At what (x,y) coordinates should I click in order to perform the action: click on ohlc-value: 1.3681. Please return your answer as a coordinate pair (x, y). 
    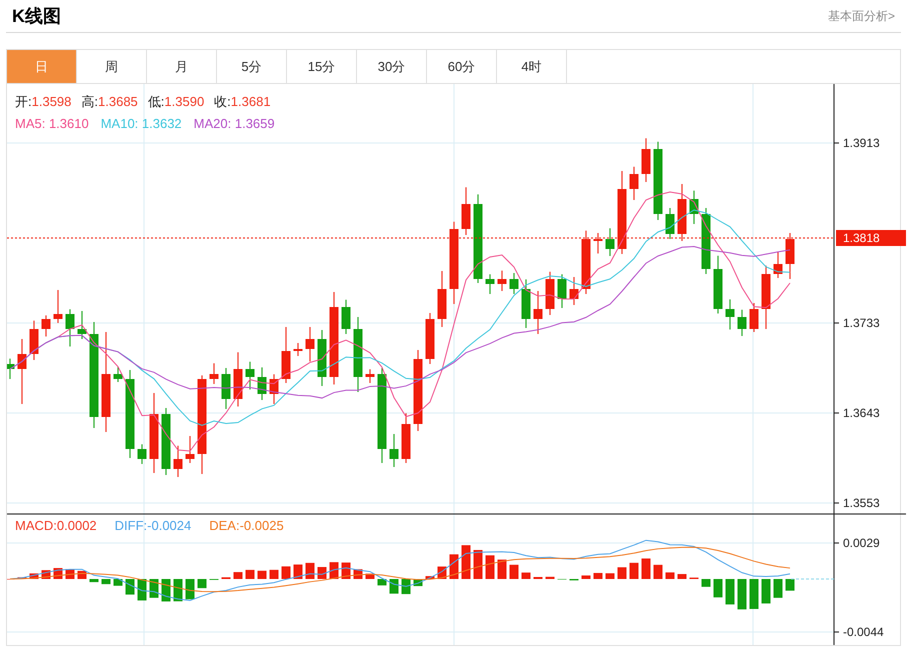
    Looking at the image, I should click on (250, 102).